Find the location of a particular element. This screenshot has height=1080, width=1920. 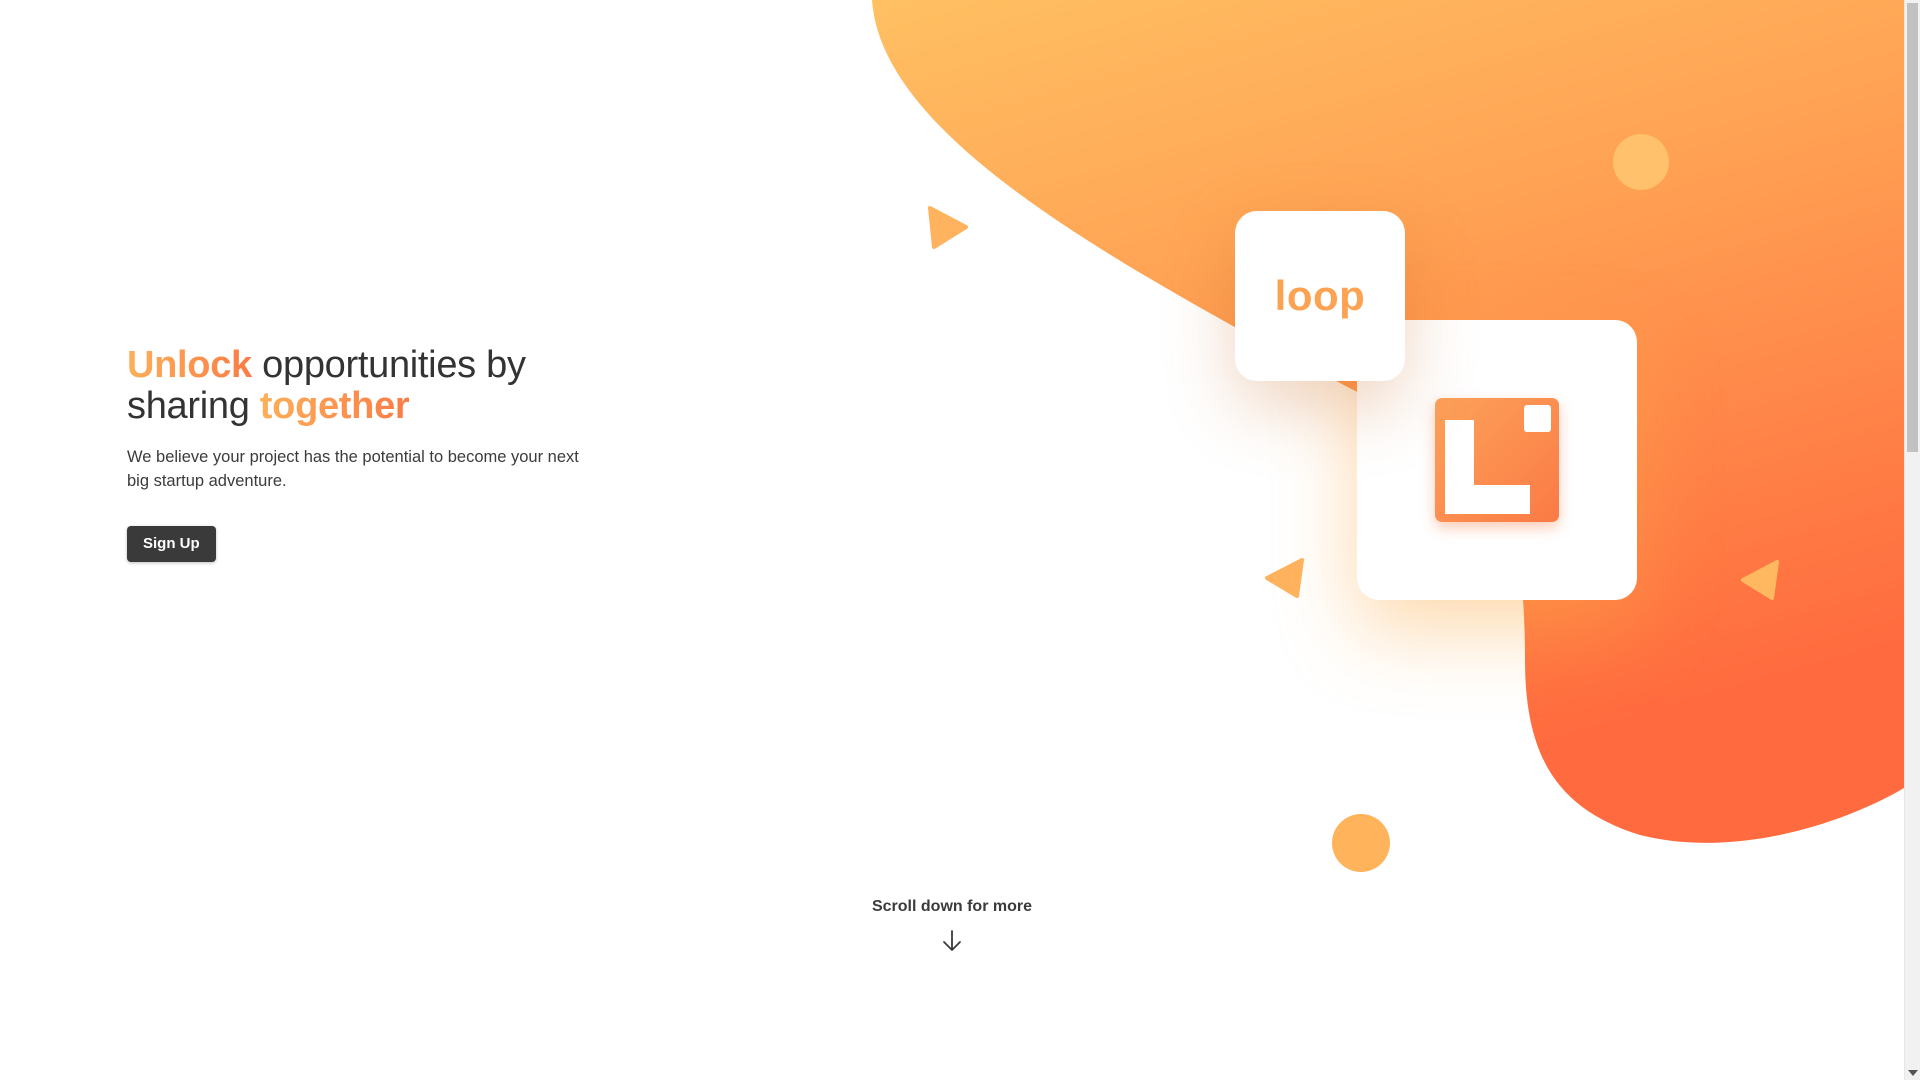

headline-accent-unlock: Unlock is located at coordinates (189, 365).